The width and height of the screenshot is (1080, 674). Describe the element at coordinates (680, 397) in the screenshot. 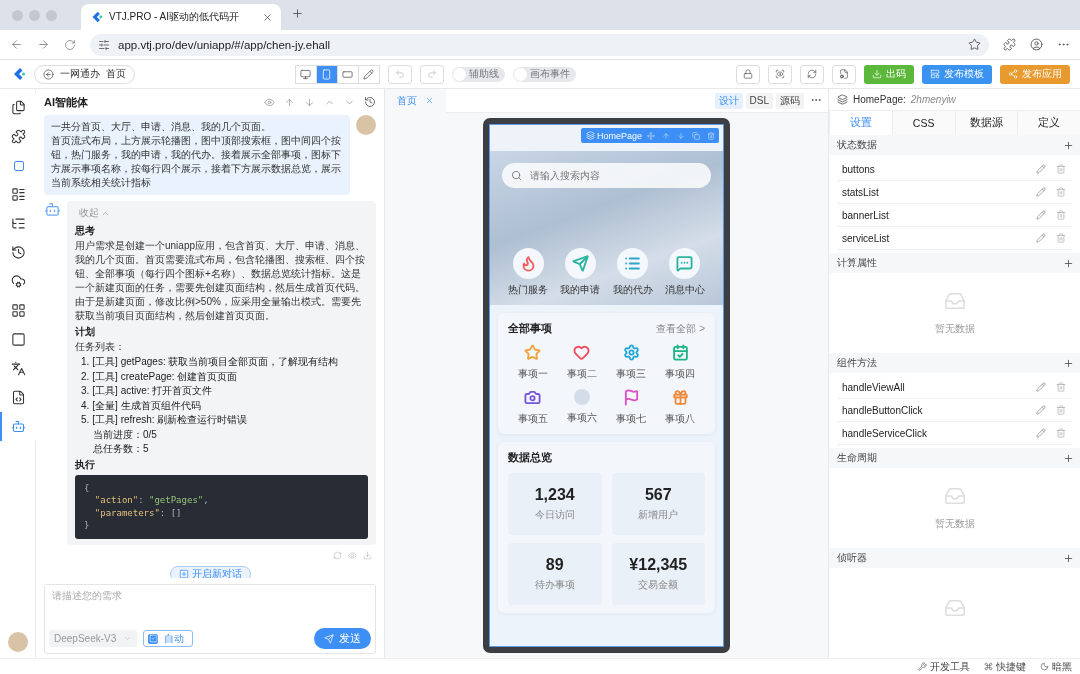

I see `gift-icon` at that location.